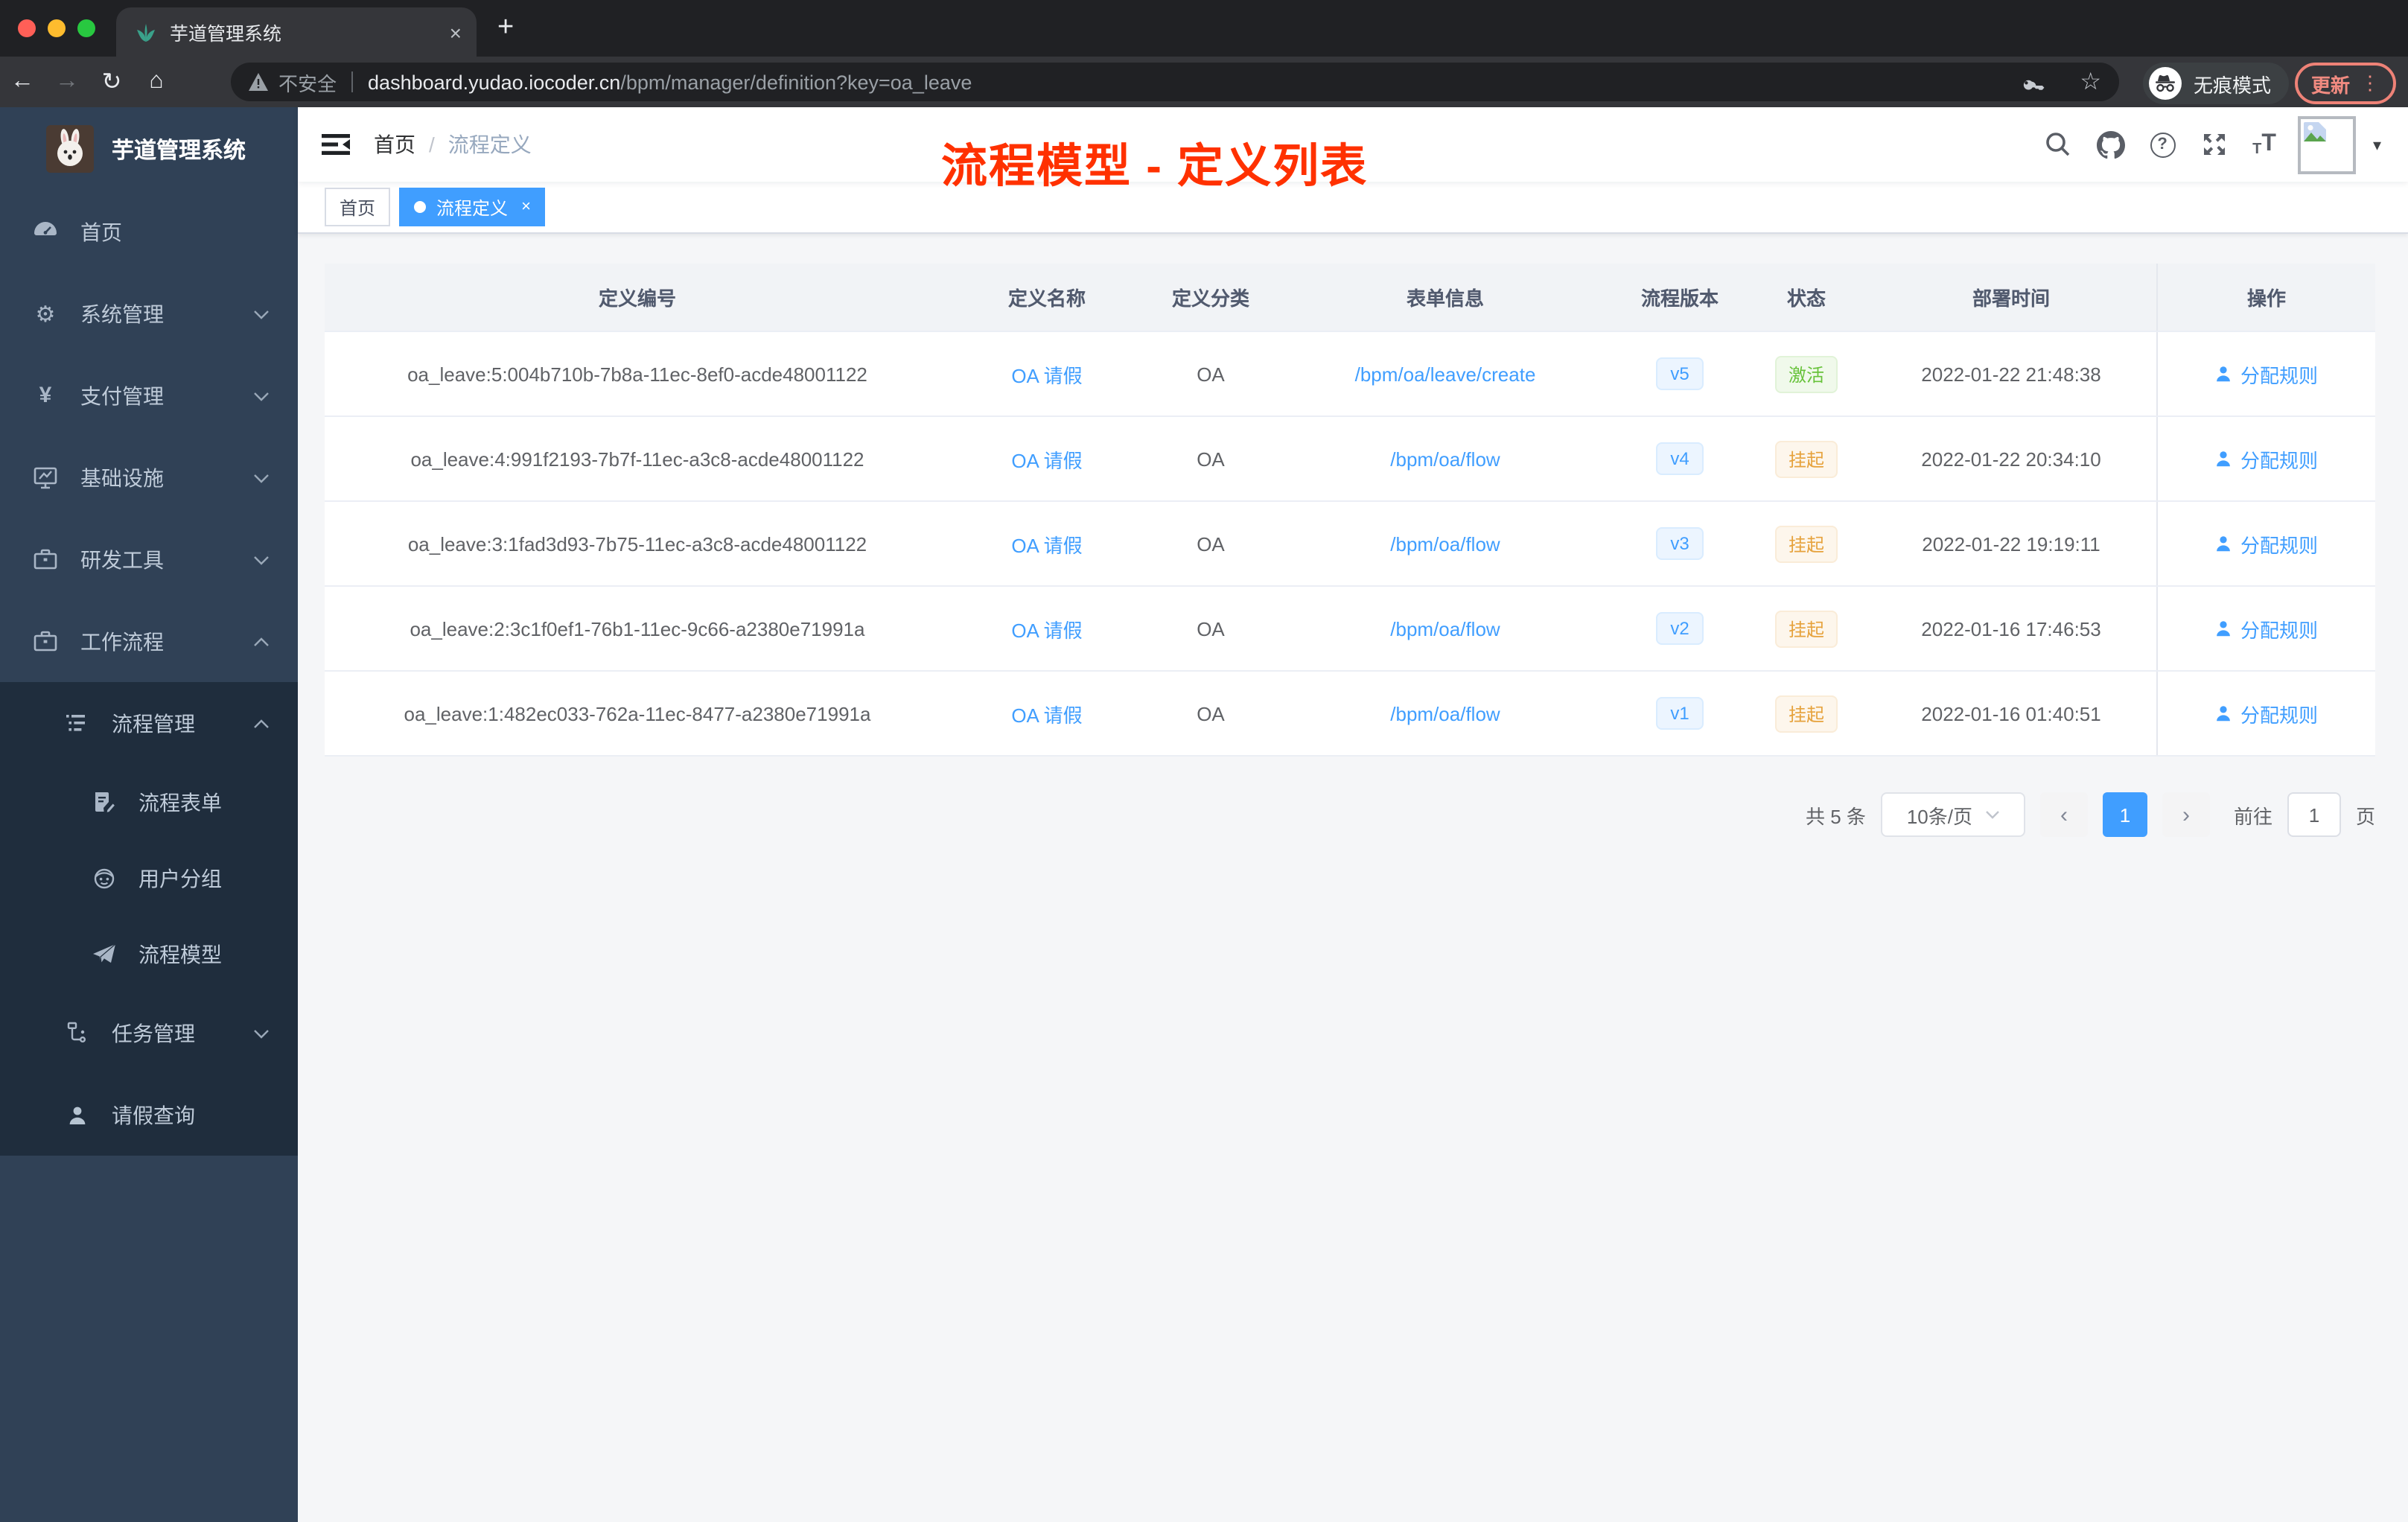 The height and width of the screenshot is (1522, 2408). What do you see at coordinates (1679, 458) in the screenshot?
I see `version-badge: v4` at bounding box center [1679, 458].